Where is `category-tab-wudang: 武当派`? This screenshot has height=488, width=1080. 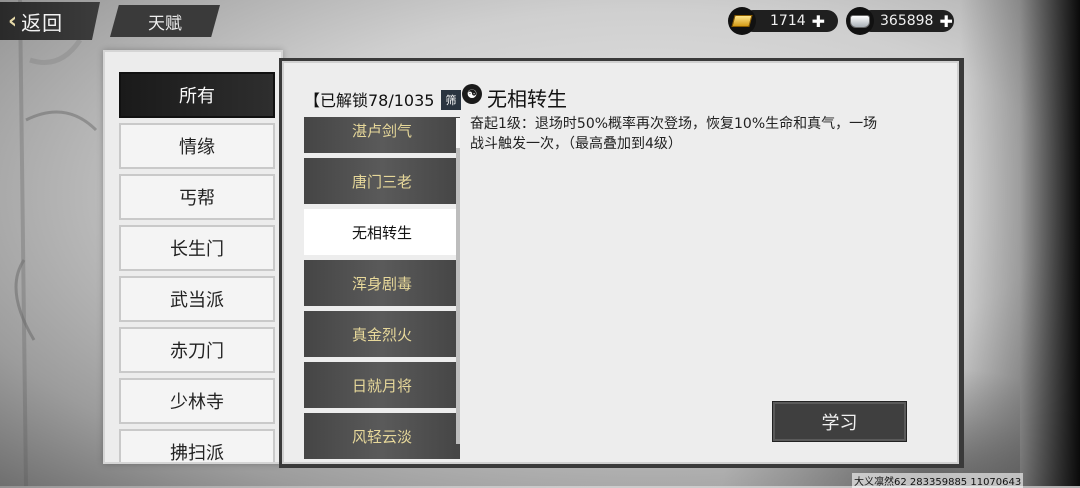
category-tab-wudang: 武当派 is located at coordinates (197, 299).